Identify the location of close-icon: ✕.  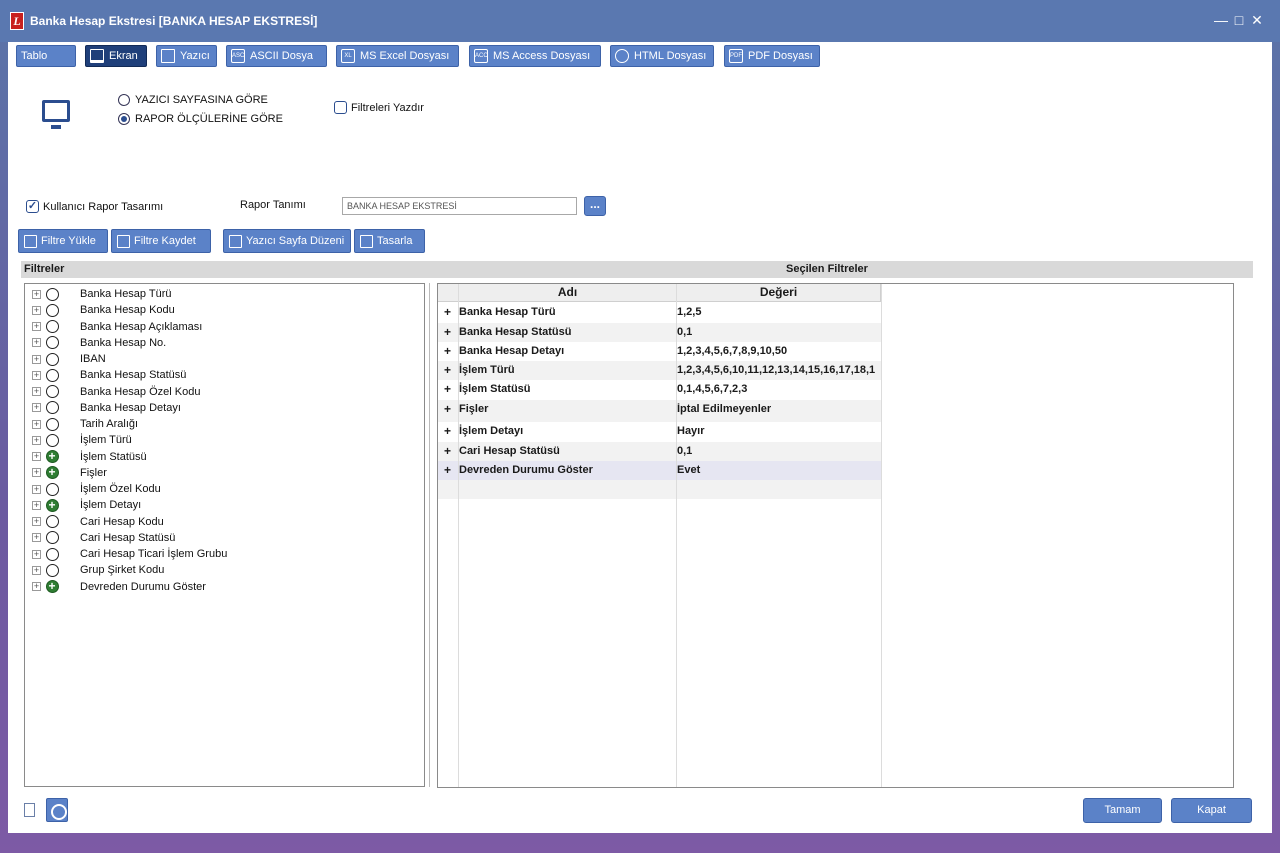
(1257, 20).